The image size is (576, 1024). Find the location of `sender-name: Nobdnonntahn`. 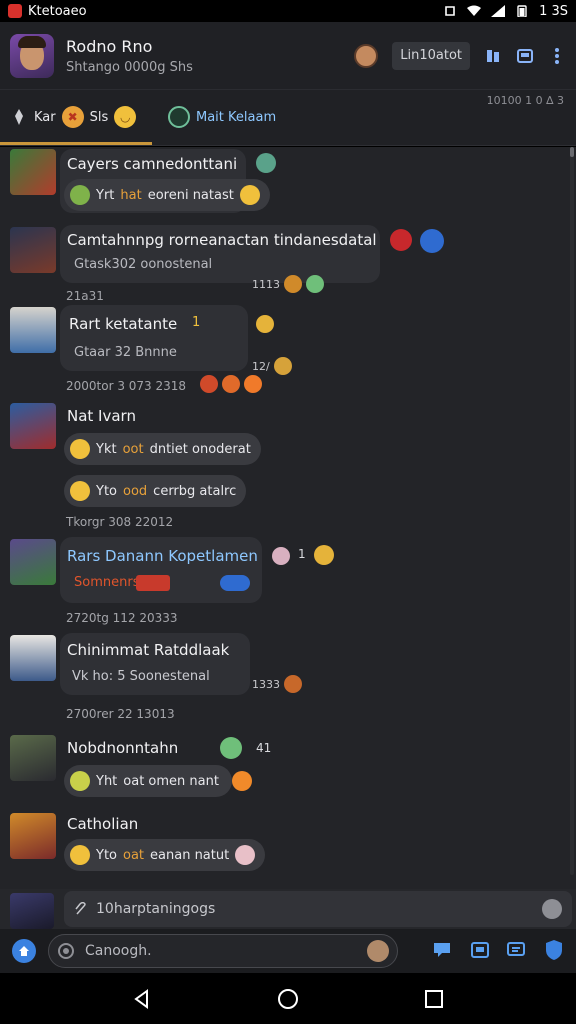

sender-name: Nobdnonntahn is located at coordinates (123, 748).